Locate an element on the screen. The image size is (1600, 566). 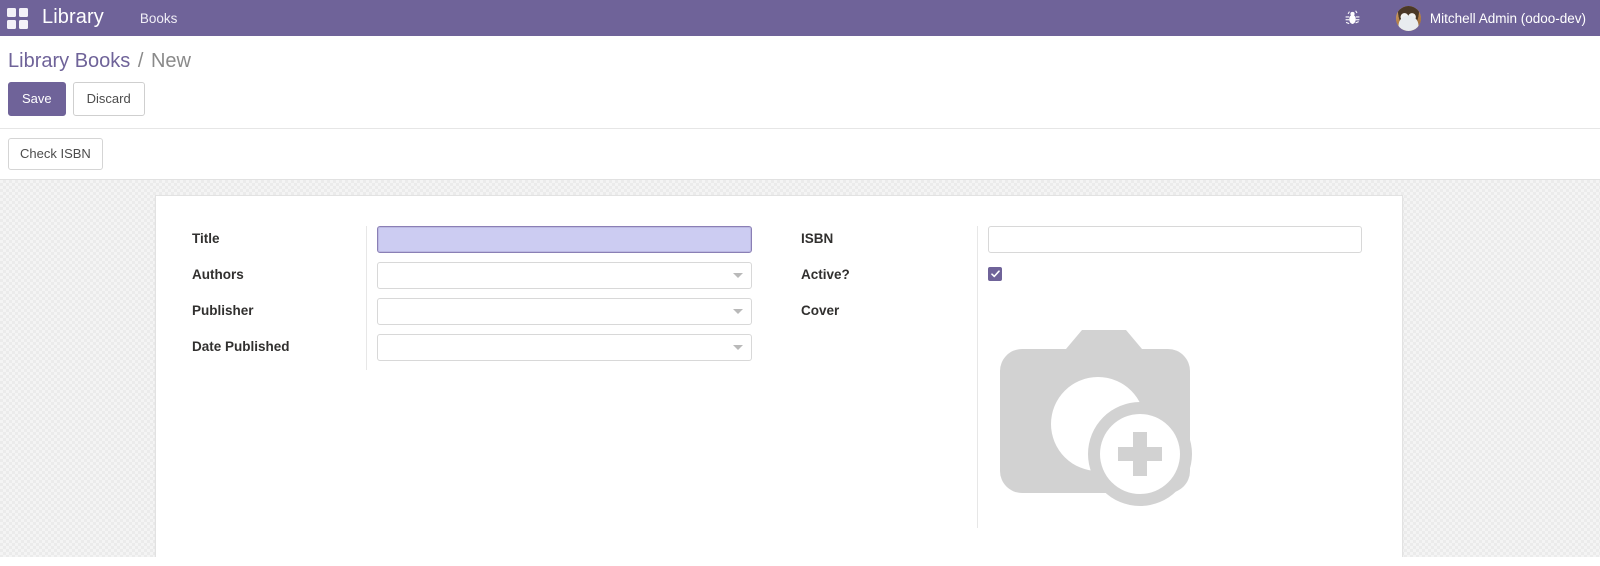
active-checkbox is located at coordinates (995, 274).